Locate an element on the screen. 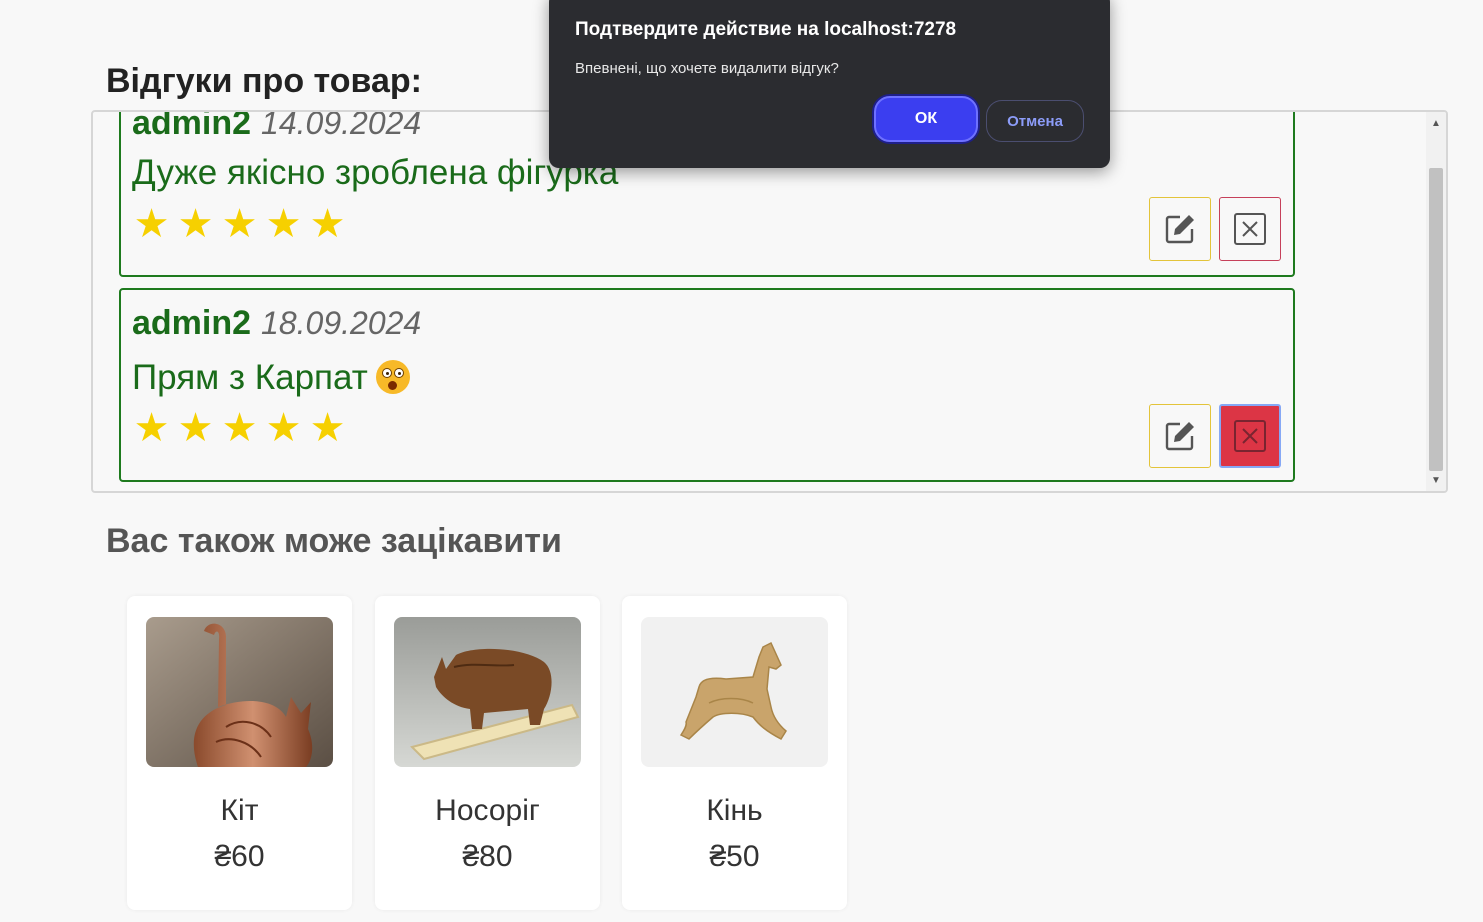 This screenshot has width=1483, height=922. product-card-cat: Кіт ₴60 is located at coordinates (239, 753).